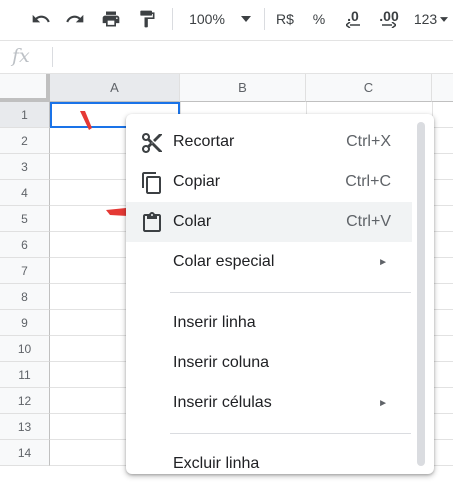 The image size is (453, 484). What do you see at coordinates (222, 402) in the screenshot?
I see `menu-item-label: Inserir células` at bounding box center [222, 402].